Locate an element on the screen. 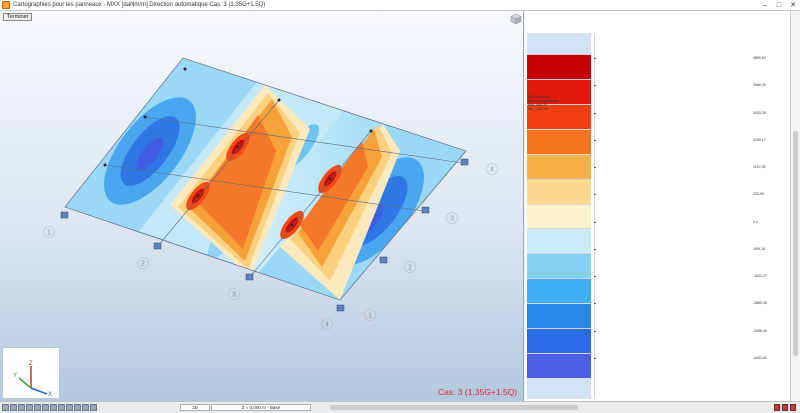 The image size is (800, 413). support-label-1-right: 1 is located at coordinates (370, 316).